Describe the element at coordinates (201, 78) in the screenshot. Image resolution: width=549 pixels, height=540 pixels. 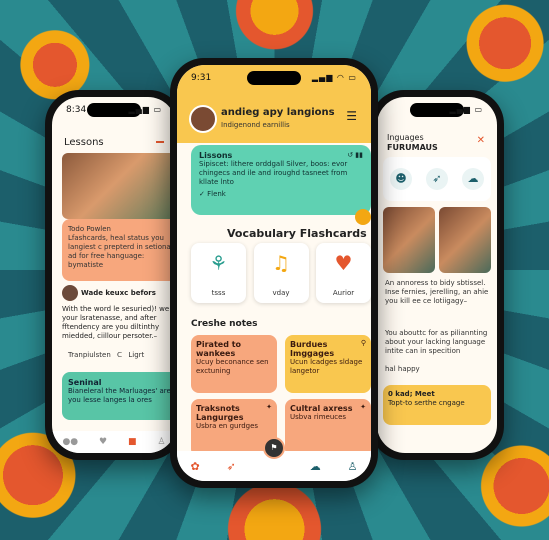
I see `status-time: 9:31` at that location.